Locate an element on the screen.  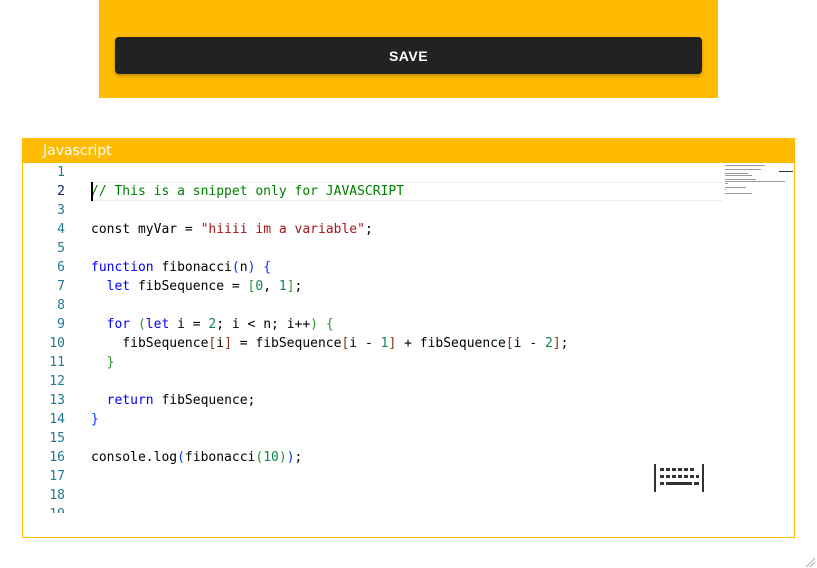
line-number: 4 is located at coordinates (61, 229).